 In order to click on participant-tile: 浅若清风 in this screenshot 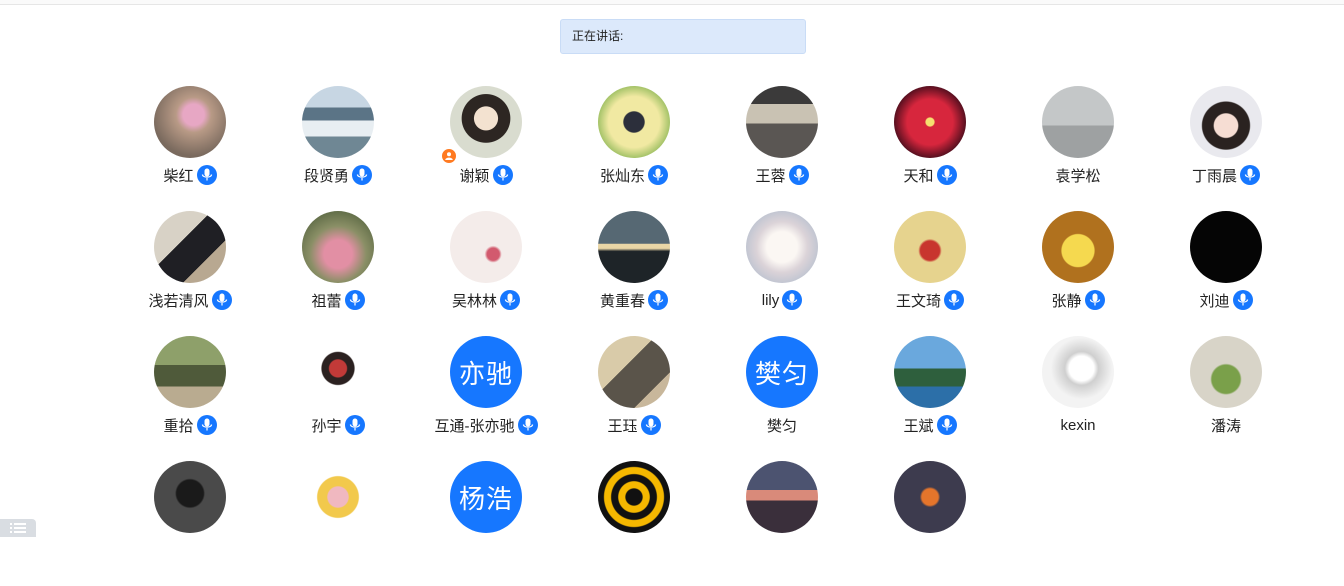, I will do `click(190, 273)`.